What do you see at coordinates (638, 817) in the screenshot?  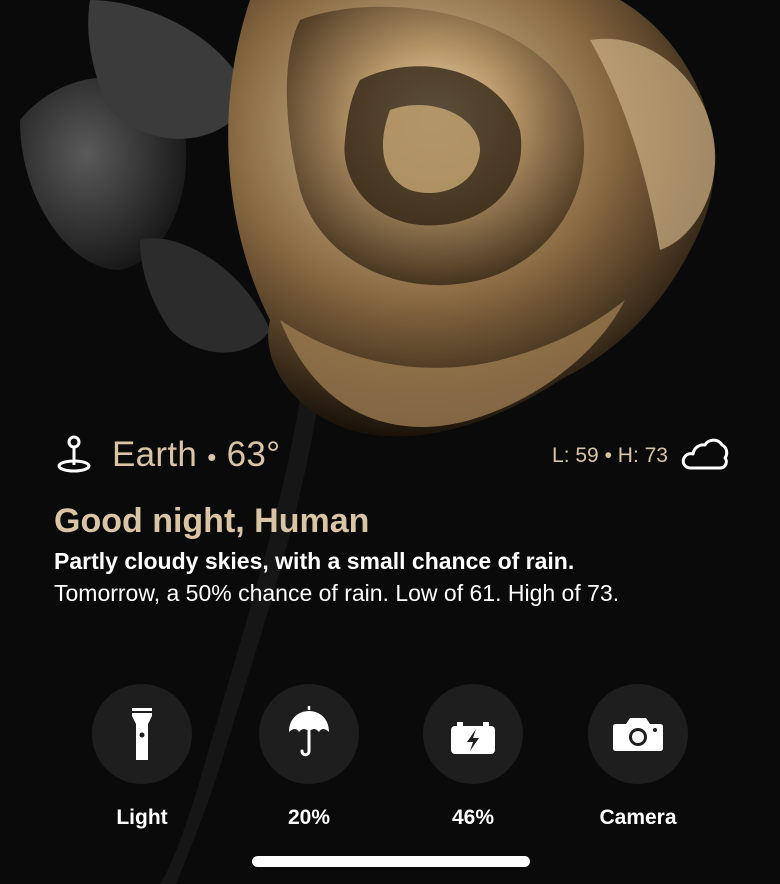 I see `camera-label: Camera` at bounding box center [638, 817].